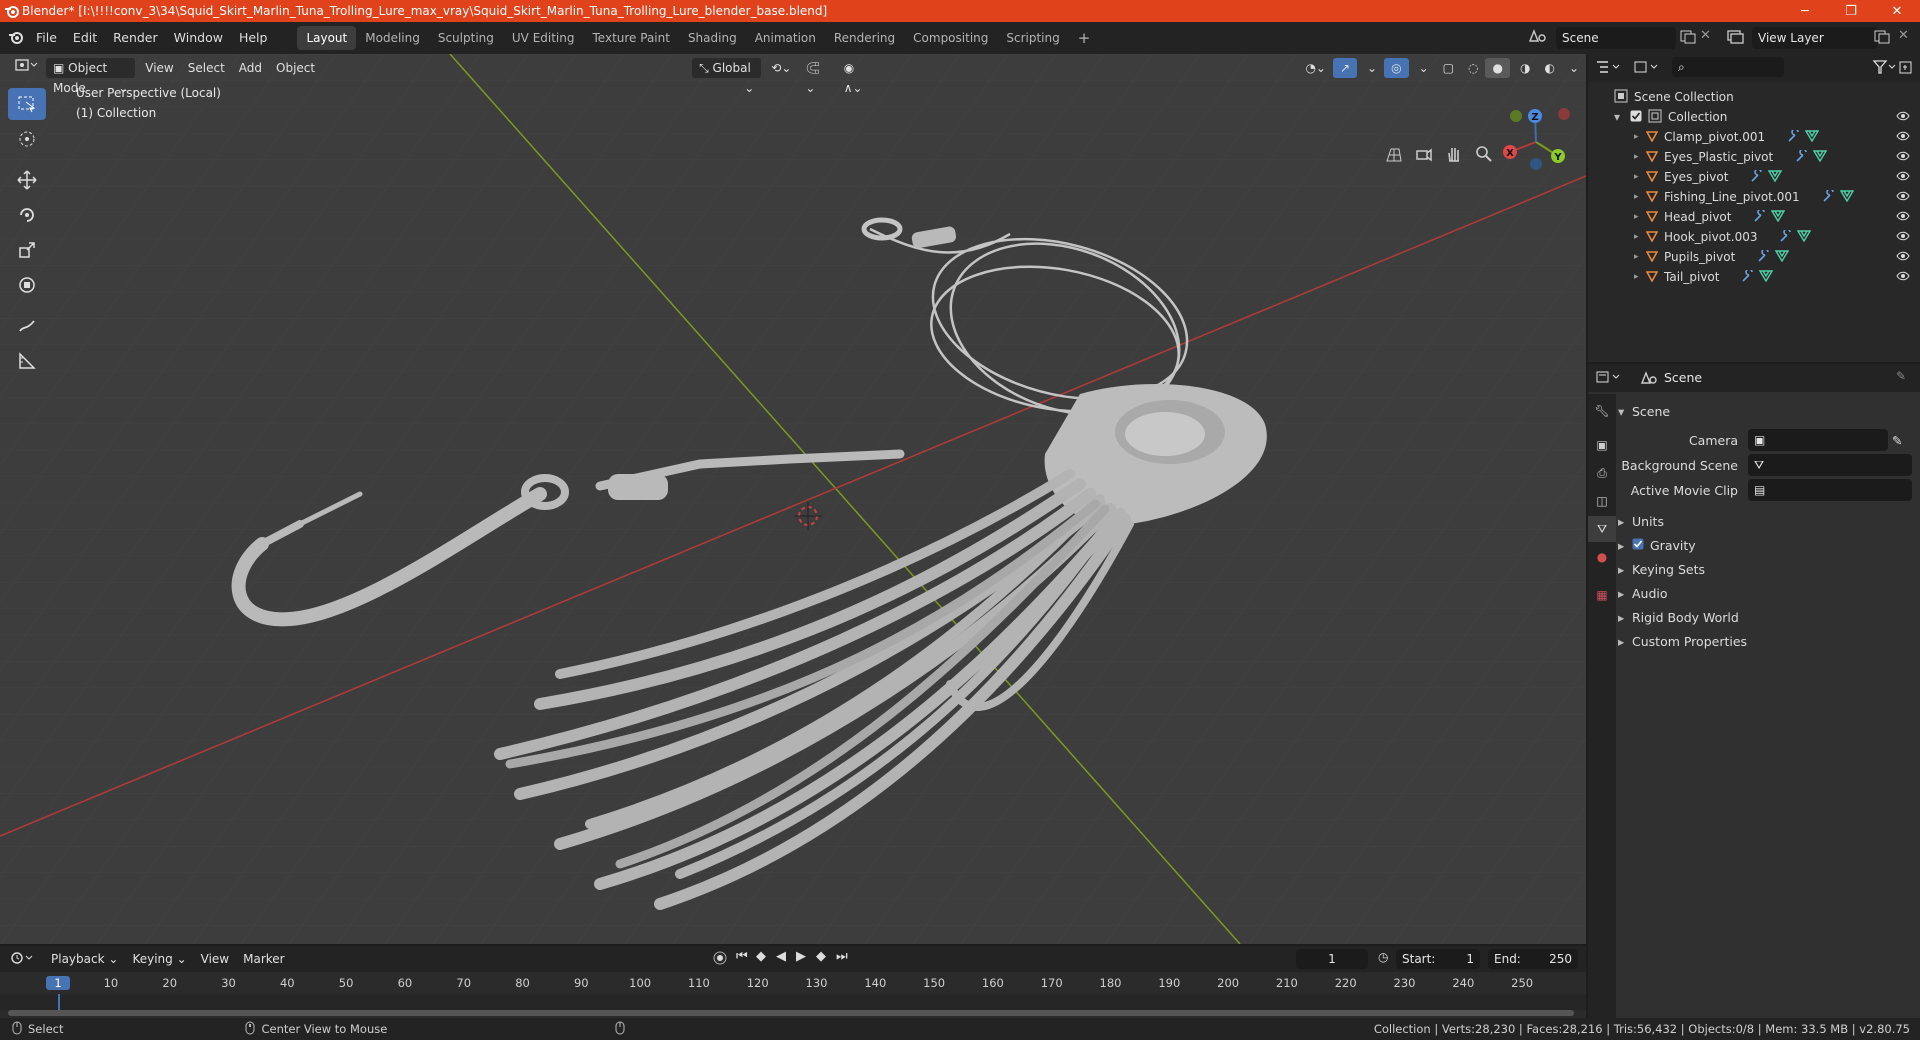  I want to click on close-button: ✕, so click(1897, 11).